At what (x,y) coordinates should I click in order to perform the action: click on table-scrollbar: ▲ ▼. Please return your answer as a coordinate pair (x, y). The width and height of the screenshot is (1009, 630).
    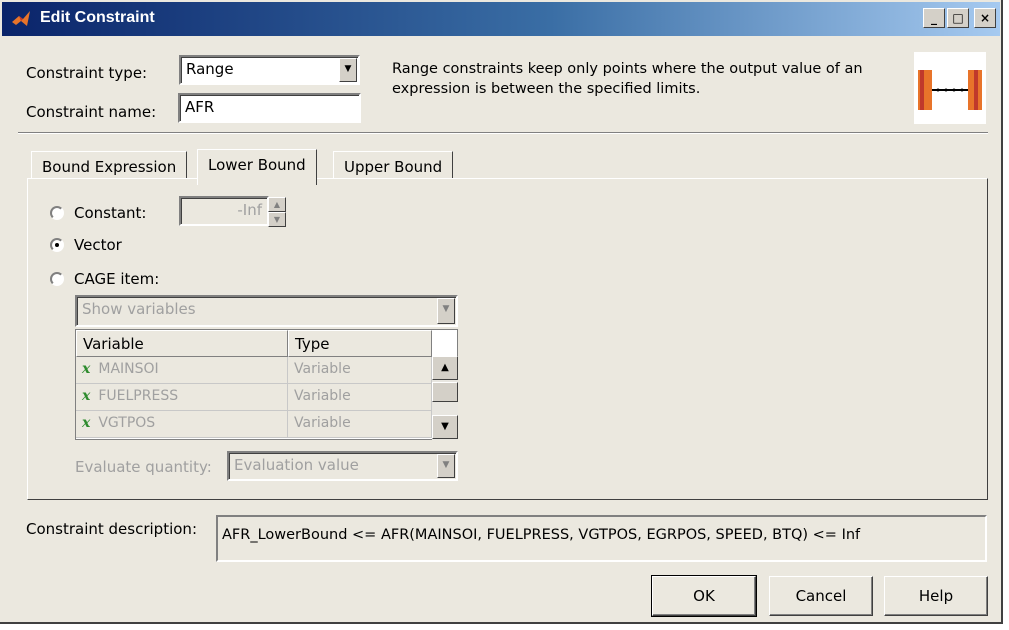
    Looking at the image, I should click on (445, 398).